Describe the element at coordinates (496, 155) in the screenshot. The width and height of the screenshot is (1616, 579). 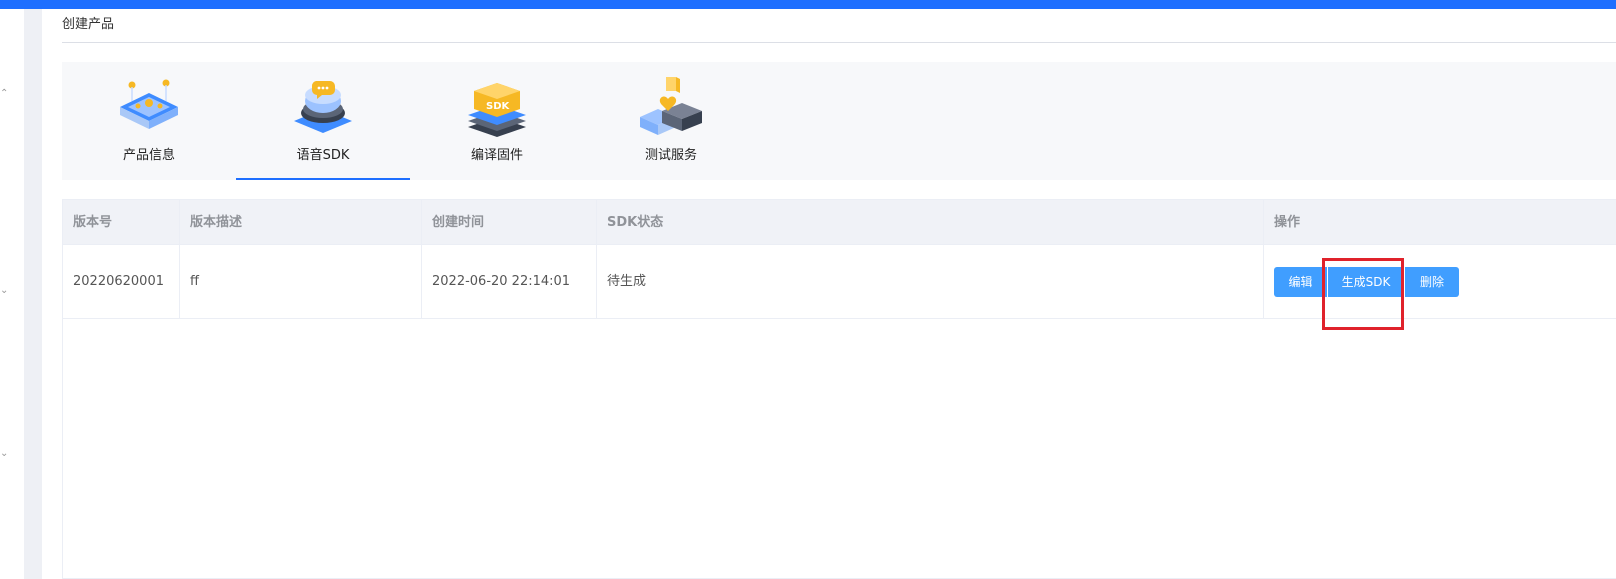
I see `tab-label: 编译固件` at that location.